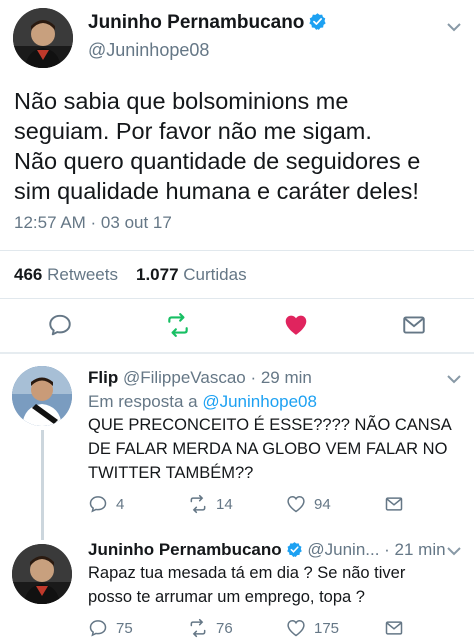  What do you see at coordinates (196, 22) in the screenshot?
I see `author-name-text: Juninho Pernambucano` at bounding box center [196, 22].